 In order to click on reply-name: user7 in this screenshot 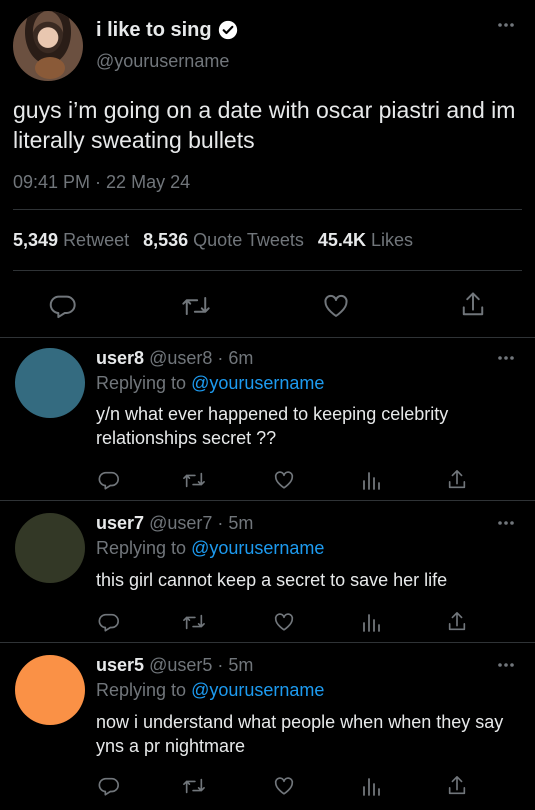, I will do `click(120, 523)`.